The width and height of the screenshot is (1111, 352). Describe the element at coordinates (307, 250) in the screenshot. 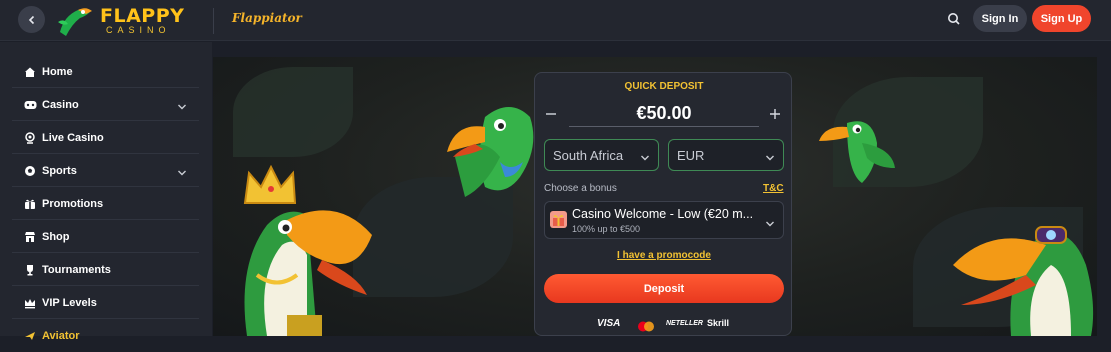

I see `king-toucan-illustration` at that location.